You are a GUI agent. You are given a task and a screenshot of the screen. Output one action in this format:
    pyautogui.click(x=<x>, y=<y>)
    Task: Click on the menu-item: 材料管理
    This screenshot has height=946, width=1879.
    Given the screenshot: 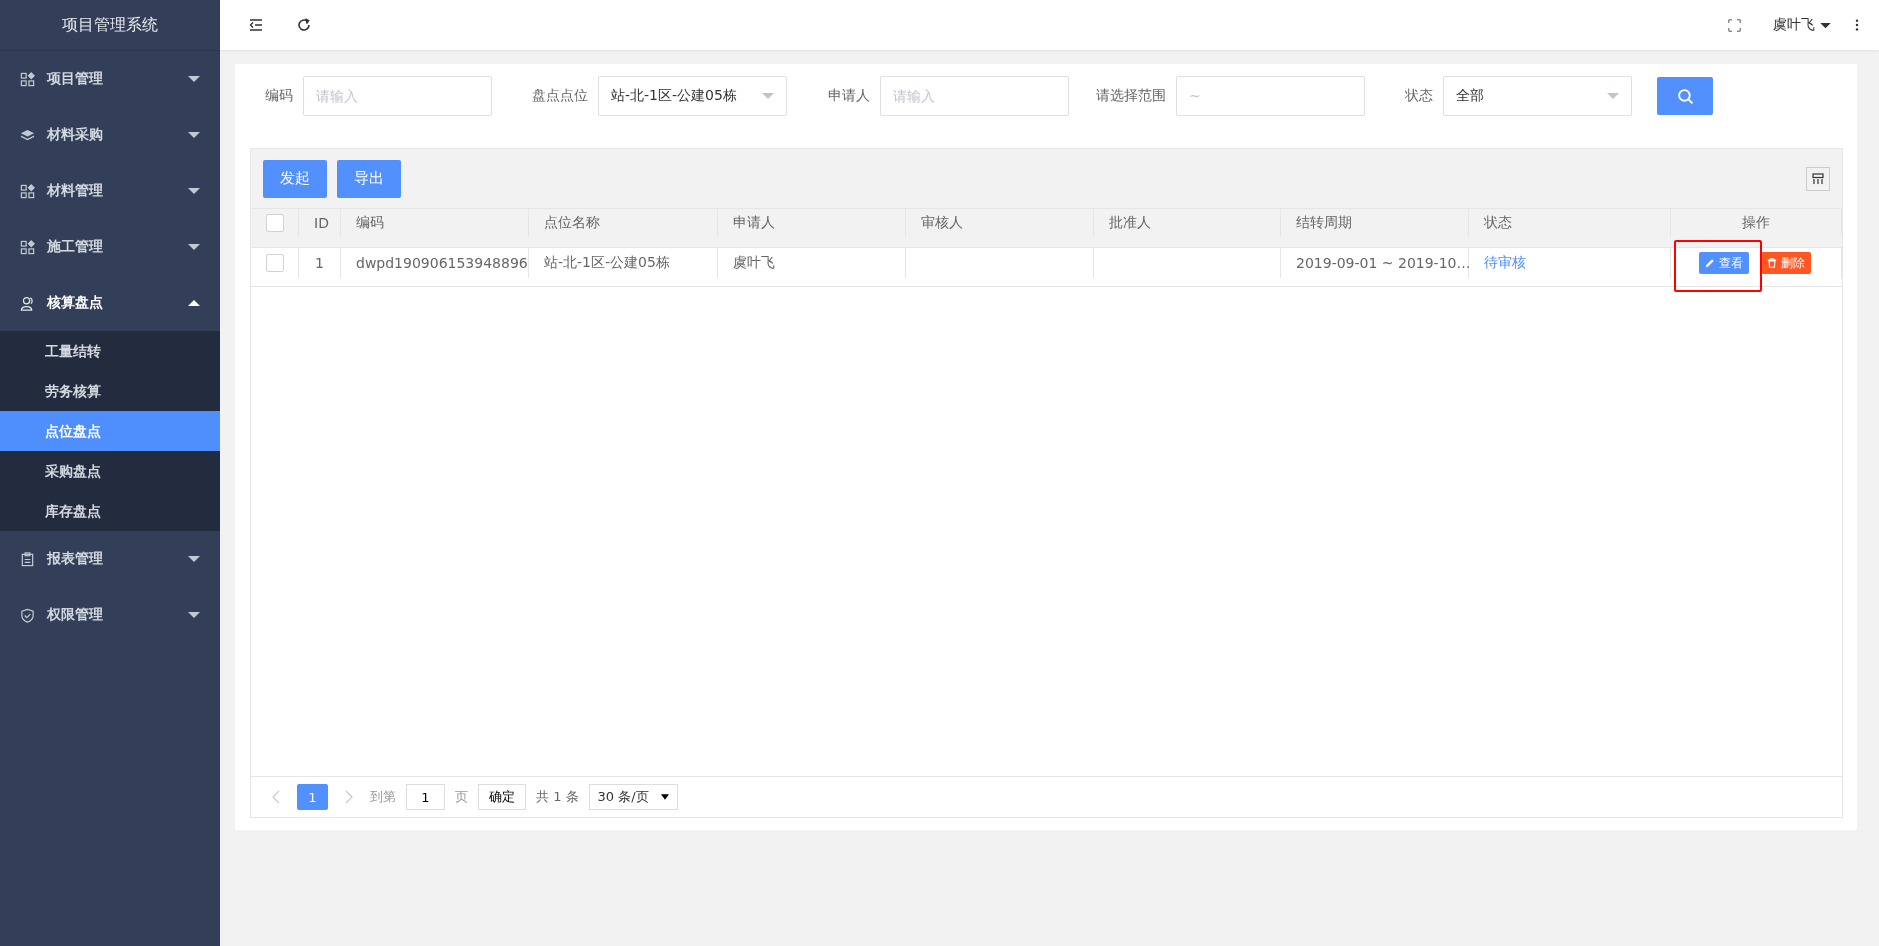 What is the action you would take?
    pyautogui.click(x=110, y=191)
    